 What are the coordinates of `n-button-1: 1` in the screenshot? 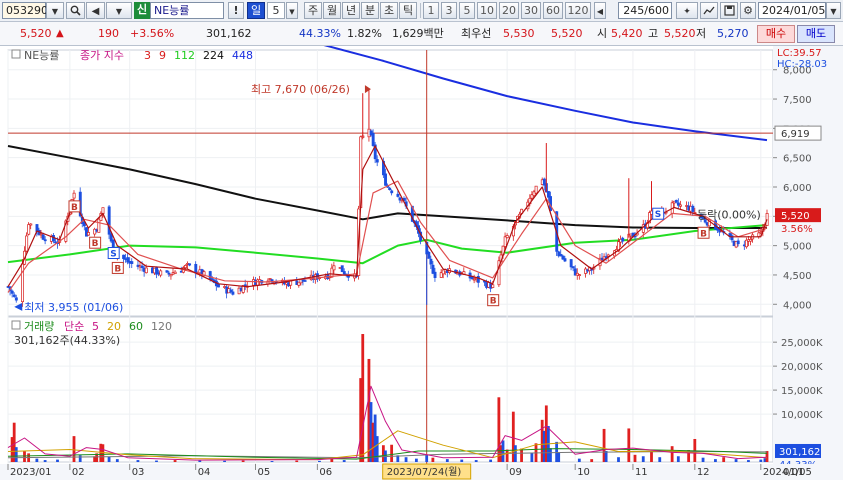 It's located at (431, 10).